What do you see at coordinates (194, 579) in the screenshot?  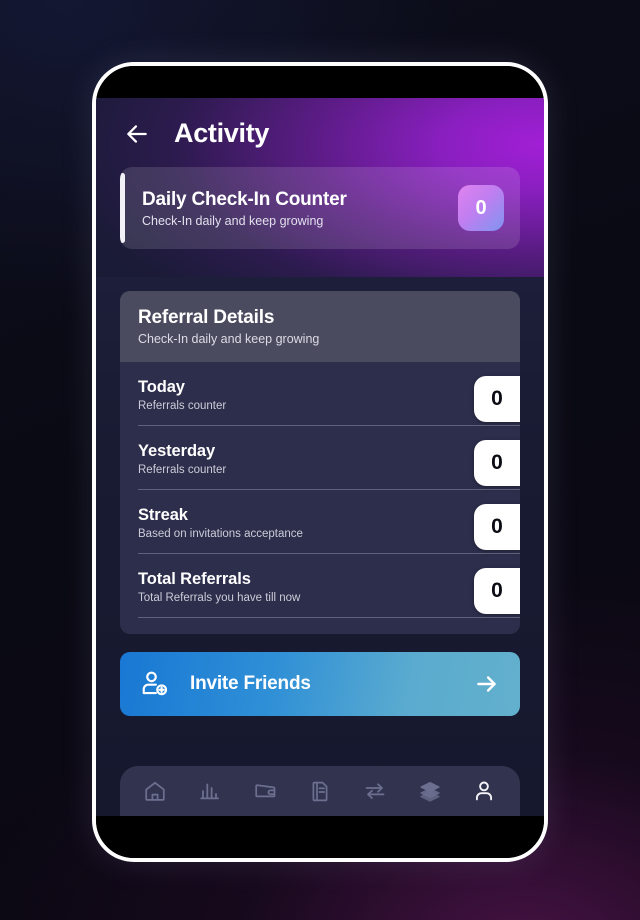 I see `row-title: Total Referrals` at bounding box center [194, 579].